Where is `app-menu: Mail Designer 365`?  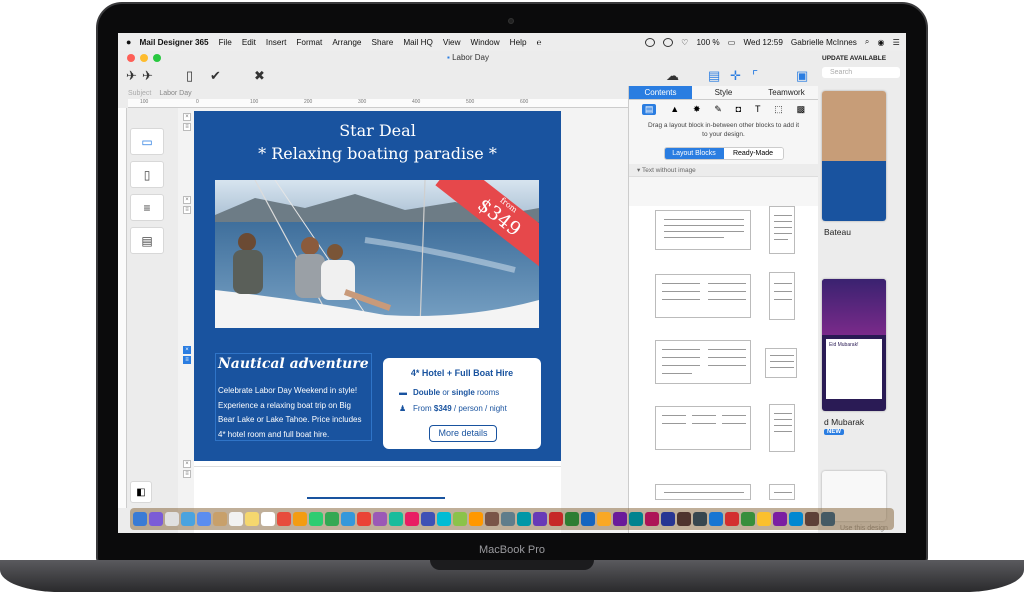
app-menu: Mail Designer 365 is located at coordinates (173, 42).